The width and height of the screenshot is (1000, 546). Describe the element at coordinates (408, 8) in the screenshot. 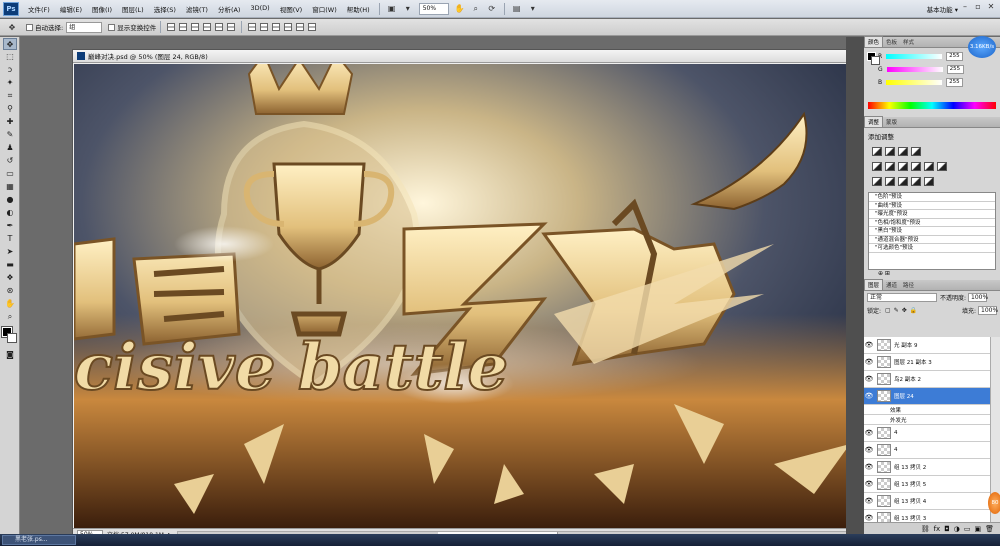

I see `arrange-icon: ▾` at that location.